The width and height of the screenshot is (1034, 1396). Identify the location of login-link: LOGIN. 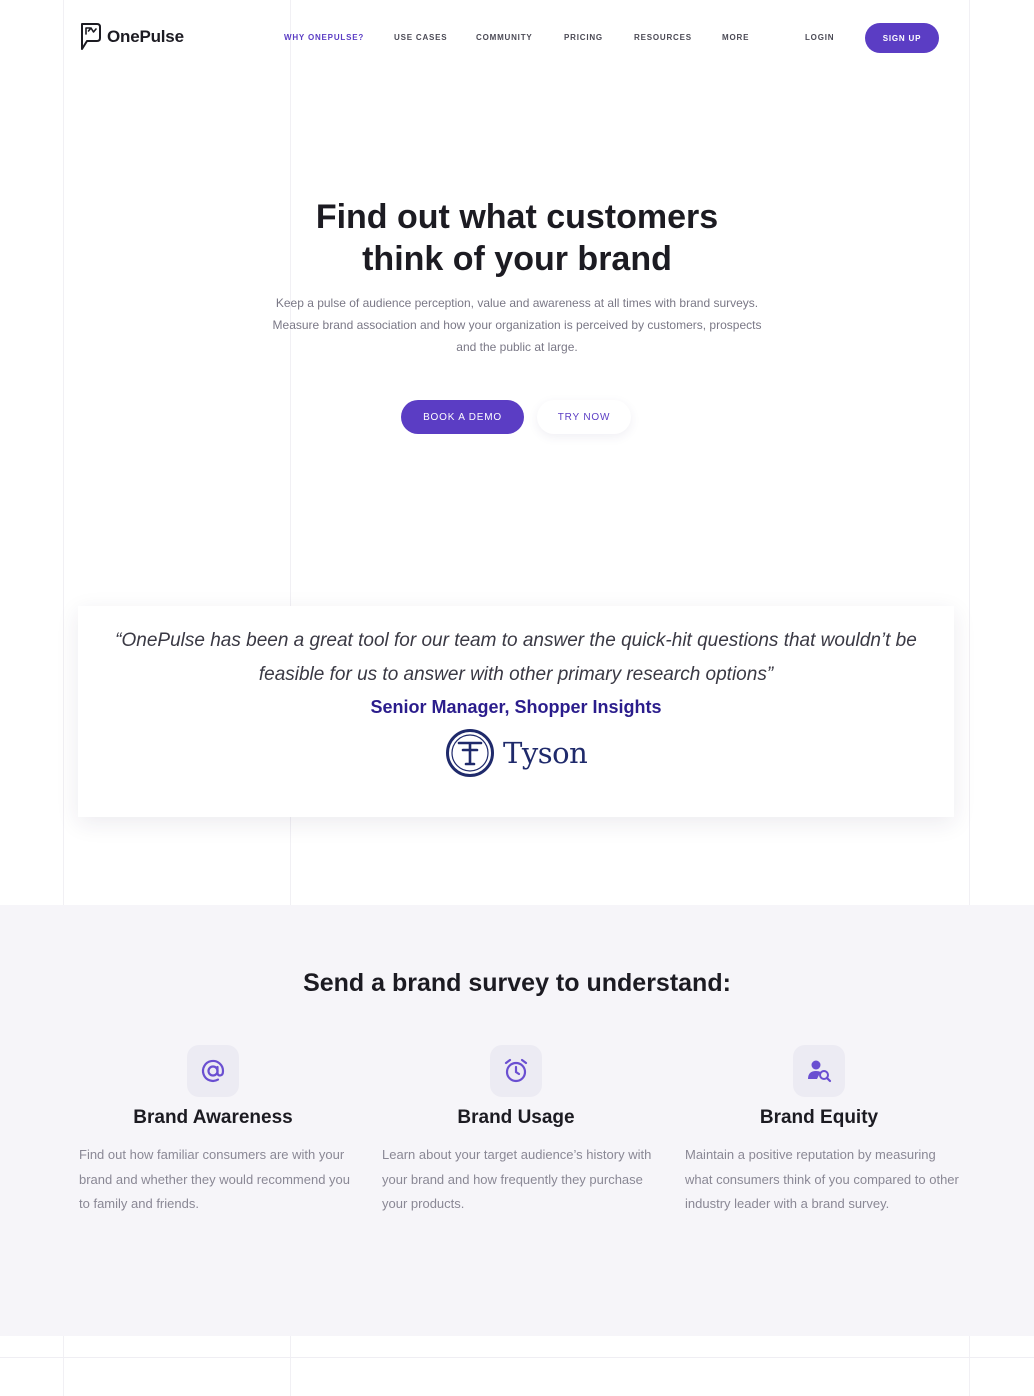
(819, 37).